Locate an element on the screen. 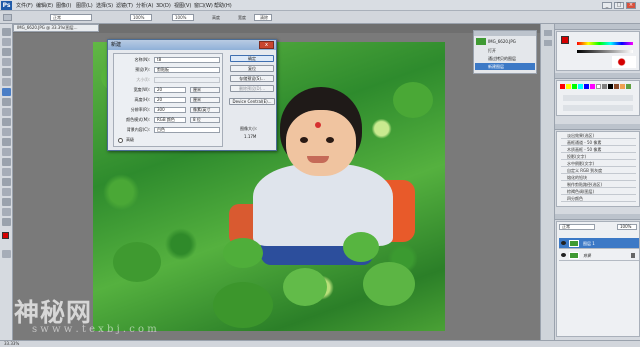 This screenshot has height=347, width=640. width-input: 20 is located at coordinates (170, 90).